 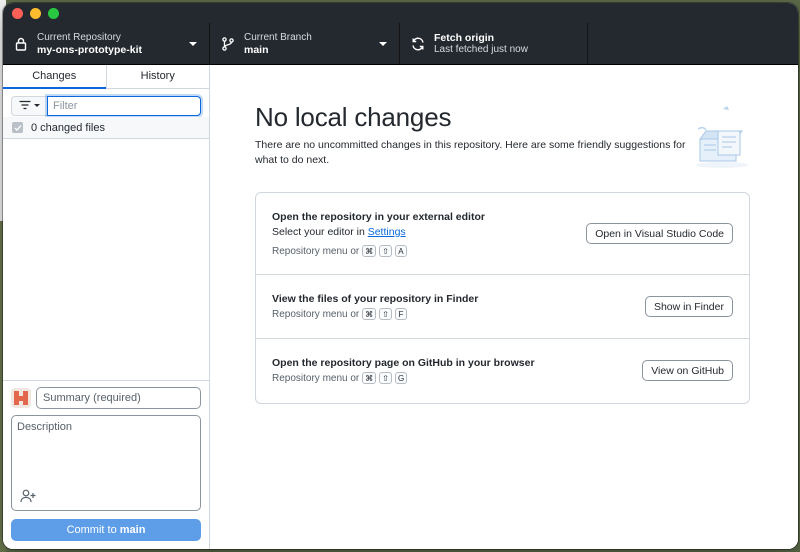 I want to click on commit-branch: main, so click(x=132, y=530).